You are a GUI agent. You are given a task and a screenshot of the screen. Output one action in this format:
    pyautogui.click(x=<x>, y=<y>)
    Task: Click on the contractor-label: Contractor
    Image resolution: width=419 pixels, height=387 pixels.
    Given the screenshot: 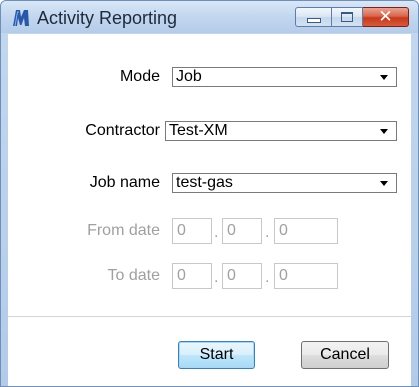 What is the action you would take?
    pyautogui.click(x=122, y=130)
    